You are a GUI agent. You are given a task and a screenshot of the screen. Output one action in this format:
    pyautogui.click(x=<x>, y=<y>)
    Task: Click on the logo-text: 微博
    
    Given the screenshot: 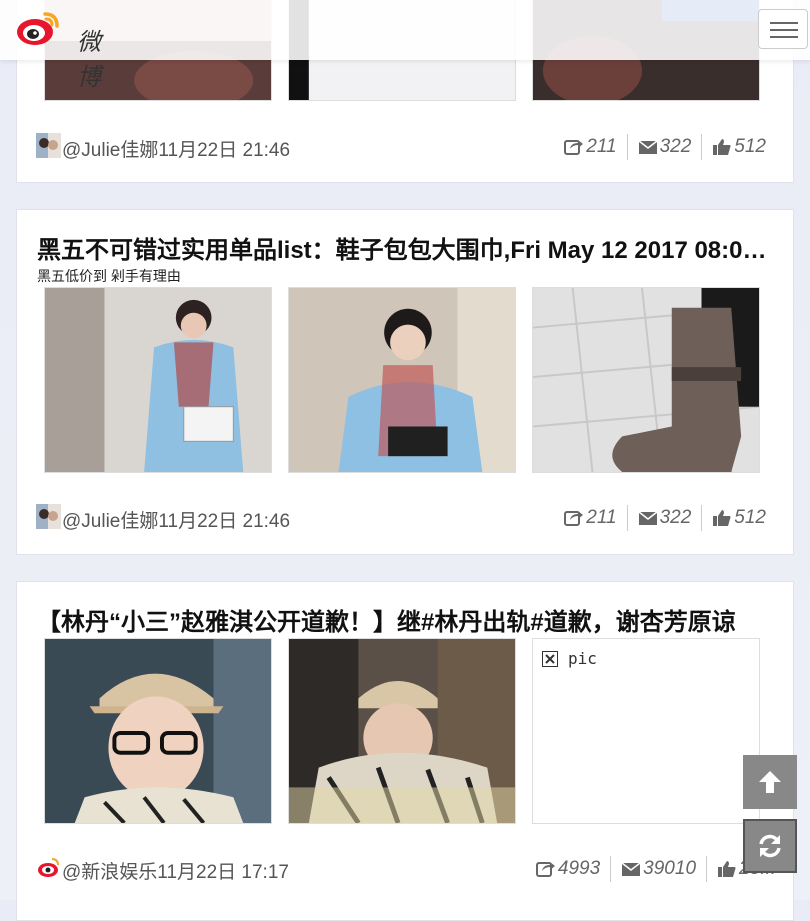 What is the action you would take?
    pyautogui.click(x=89, y=60)
    